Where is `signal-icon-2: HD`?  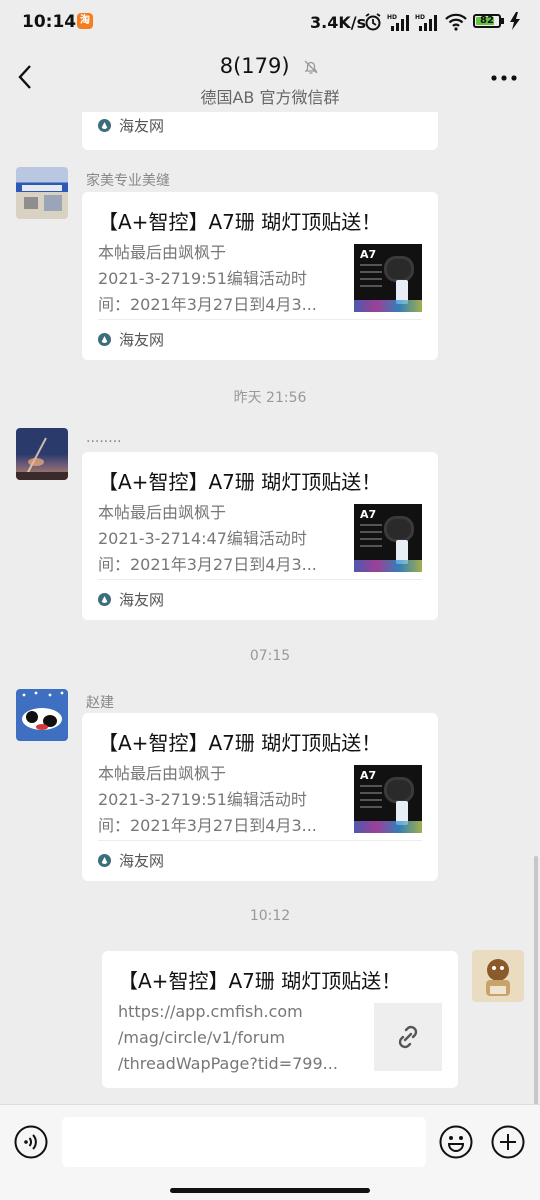 signal-icon-2: HD is located at coordinates (426, 22).